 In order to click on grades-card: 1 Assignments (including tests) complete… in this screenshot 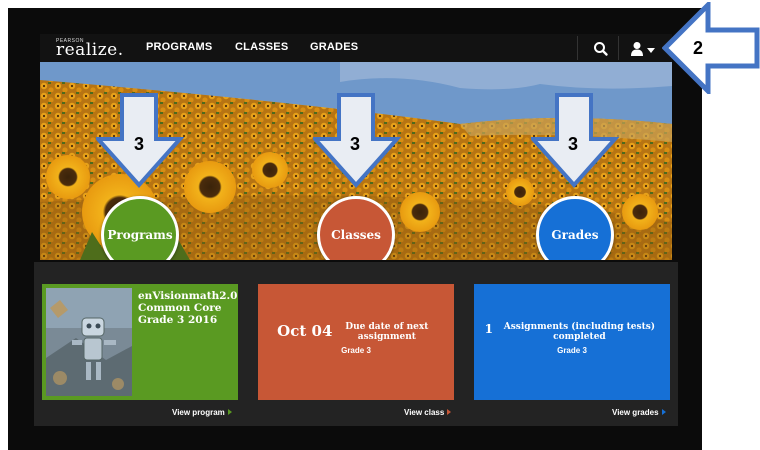, I will do `click(572, 342)`.